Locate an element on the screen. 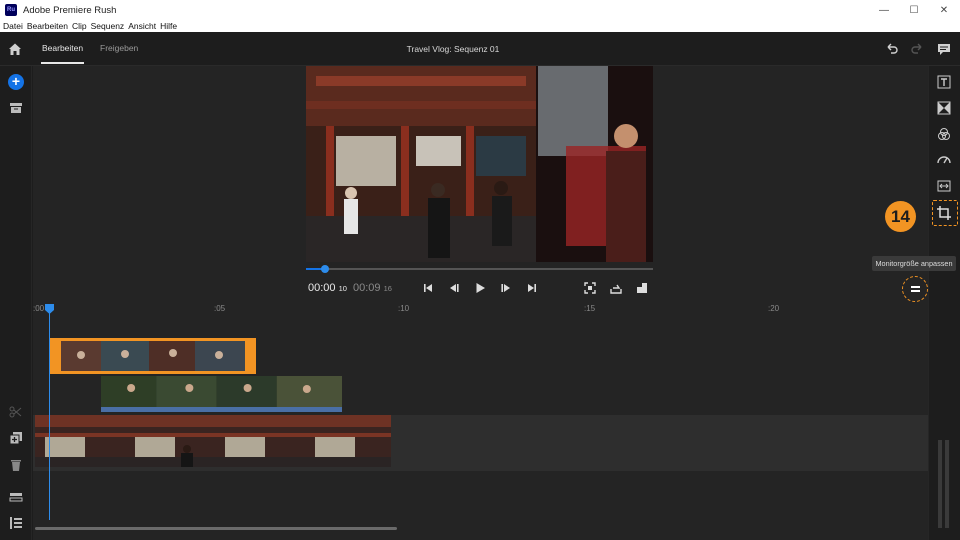 This screenshot has height=540, width=960. ruler-label-10: :10 is located at coordinates (404, 308).